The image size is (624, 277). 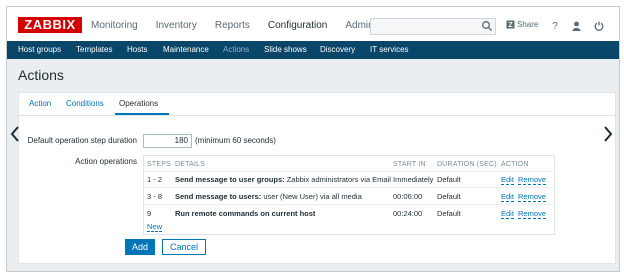 I want to click on row-steps: 1 - 2, so click(x=155, y=179).